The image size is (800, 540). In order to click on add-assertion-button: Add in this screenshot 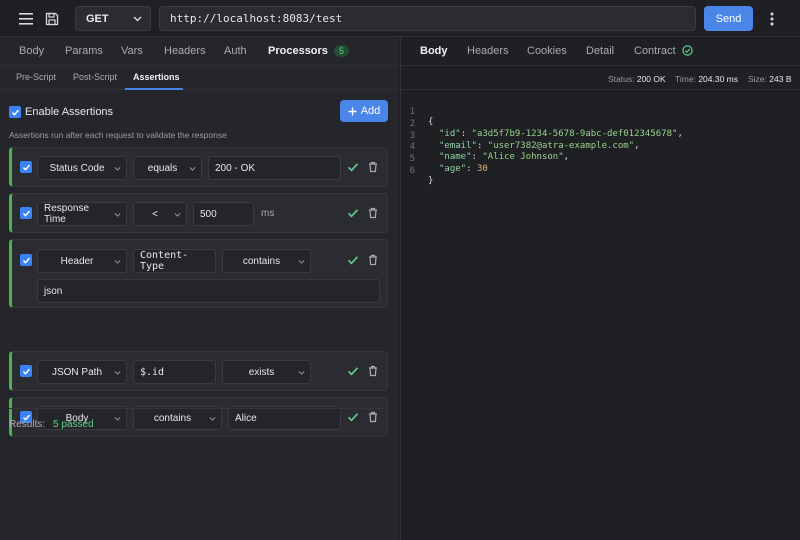, I will do `click(364, 111)`.